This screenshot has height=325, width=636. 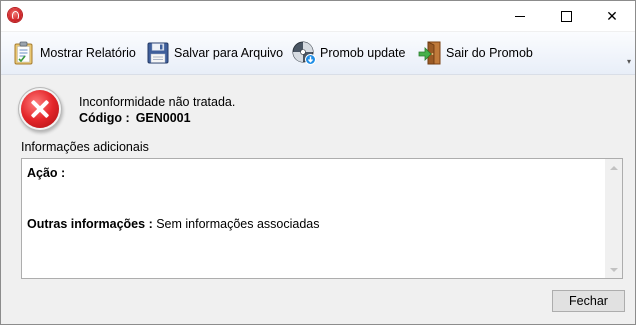 I want to click on scroll-down-button, so click(x=613, y=269).